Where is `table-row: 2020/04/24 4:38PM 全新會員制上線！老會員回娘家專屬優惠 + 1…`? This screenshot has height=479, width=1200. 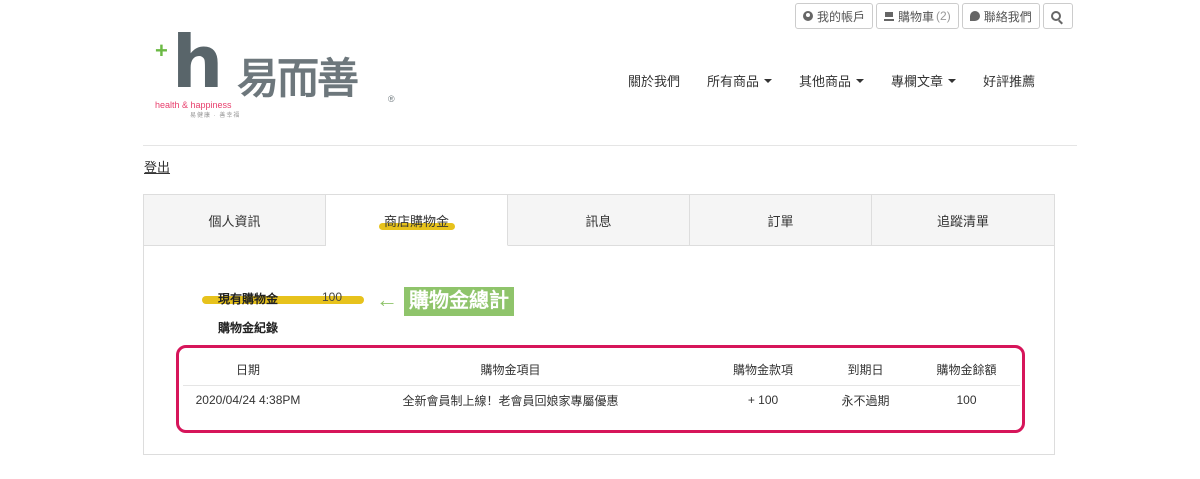
table-row: 2020/04/24 4:38PM 全新會員制上線！老會員回娘家專屬優惠 + 1… is located at coordinates (601, 400).